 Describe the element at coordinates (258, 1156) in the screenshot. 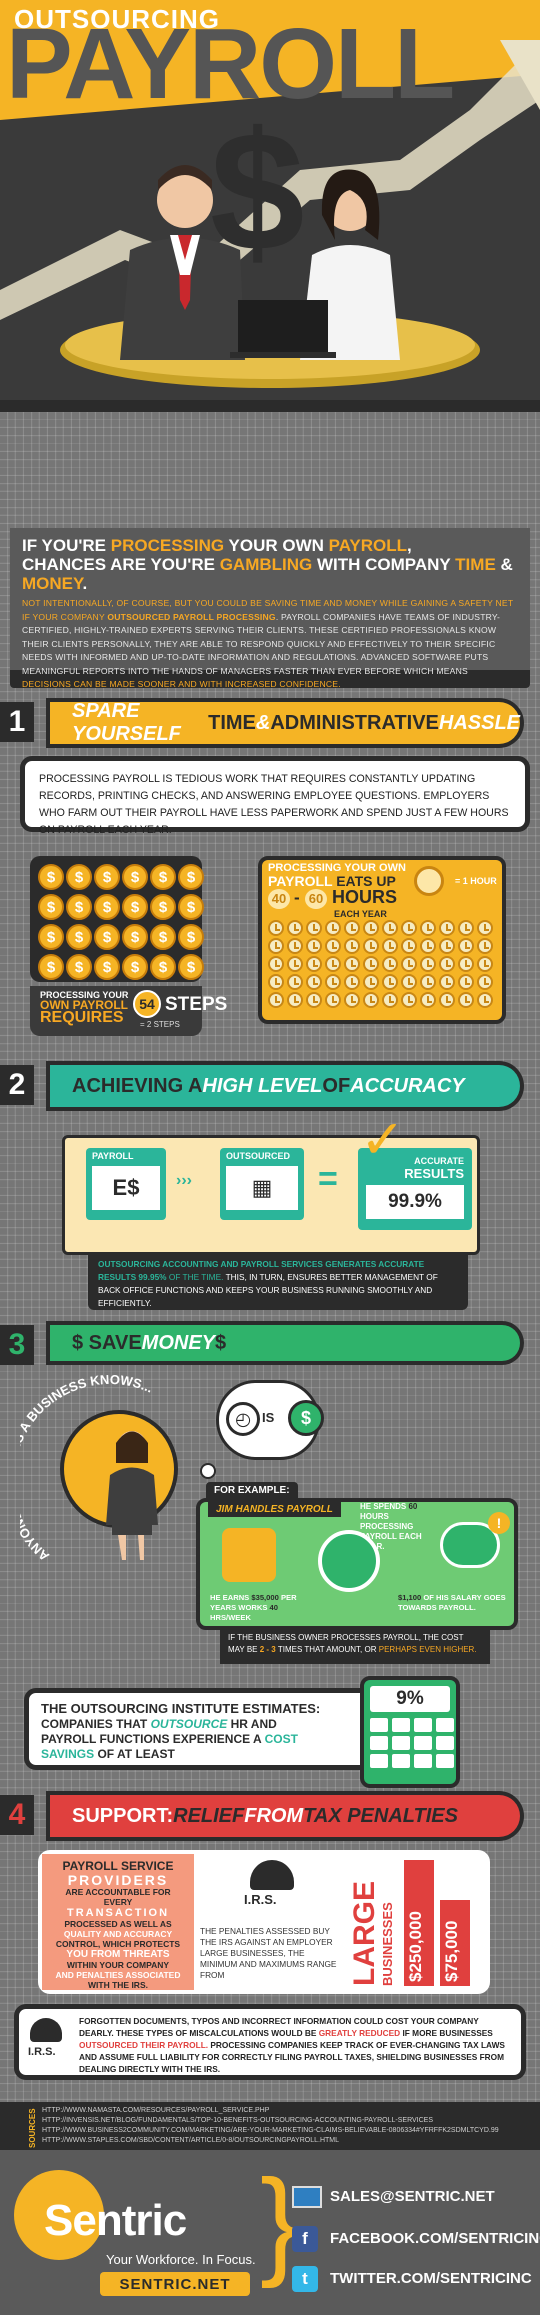

I see `outsourced-label: OUTSOURCED` at that location.